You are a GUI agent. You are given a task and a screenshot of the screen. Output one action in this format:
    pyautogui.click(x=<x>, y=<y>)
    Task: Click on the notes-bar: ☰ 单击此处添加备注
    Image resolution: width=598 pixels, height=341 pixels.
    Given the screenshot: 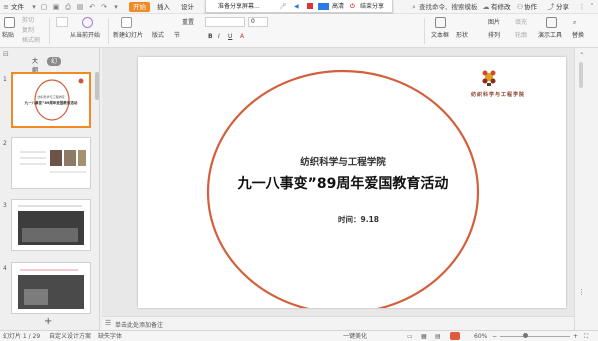 What is the action you would take?
    pyautogui.click(x=338, y=323)
    